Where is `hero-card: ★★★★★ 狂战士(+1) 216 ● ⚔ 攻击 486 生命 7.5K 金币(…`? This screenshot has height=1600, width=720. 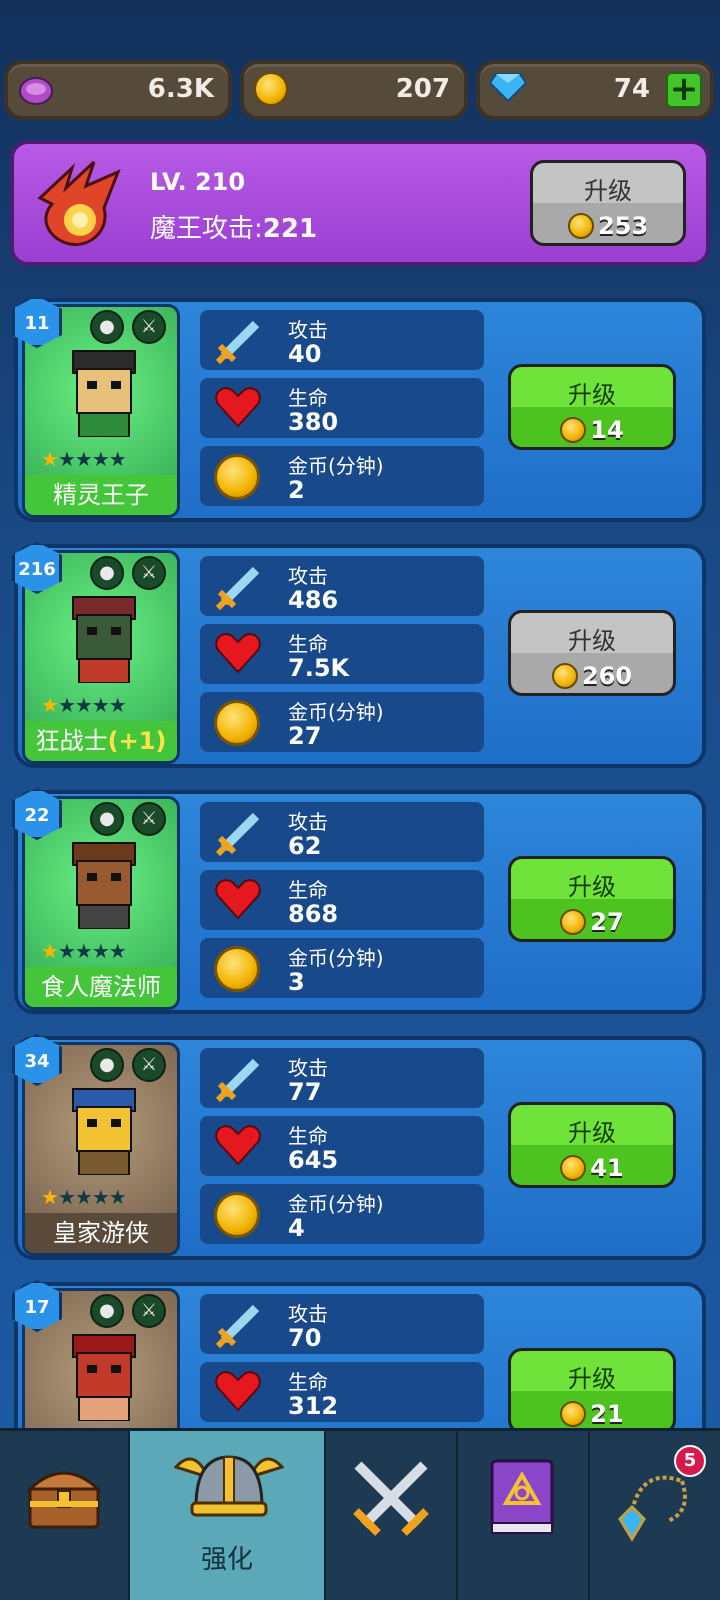
hero-card: ★★★★★ 狂战士(+1) 216 ● ⚔ 攻击 486 生命 7.5K 金币(… is located at coordinates (359, 655).